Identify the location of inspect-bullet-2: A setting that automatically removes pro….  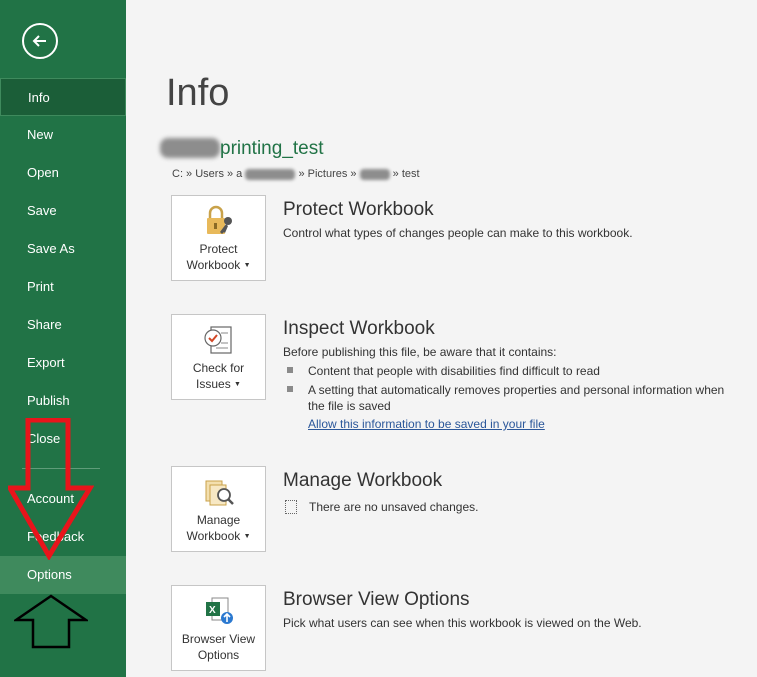
(516, 398).